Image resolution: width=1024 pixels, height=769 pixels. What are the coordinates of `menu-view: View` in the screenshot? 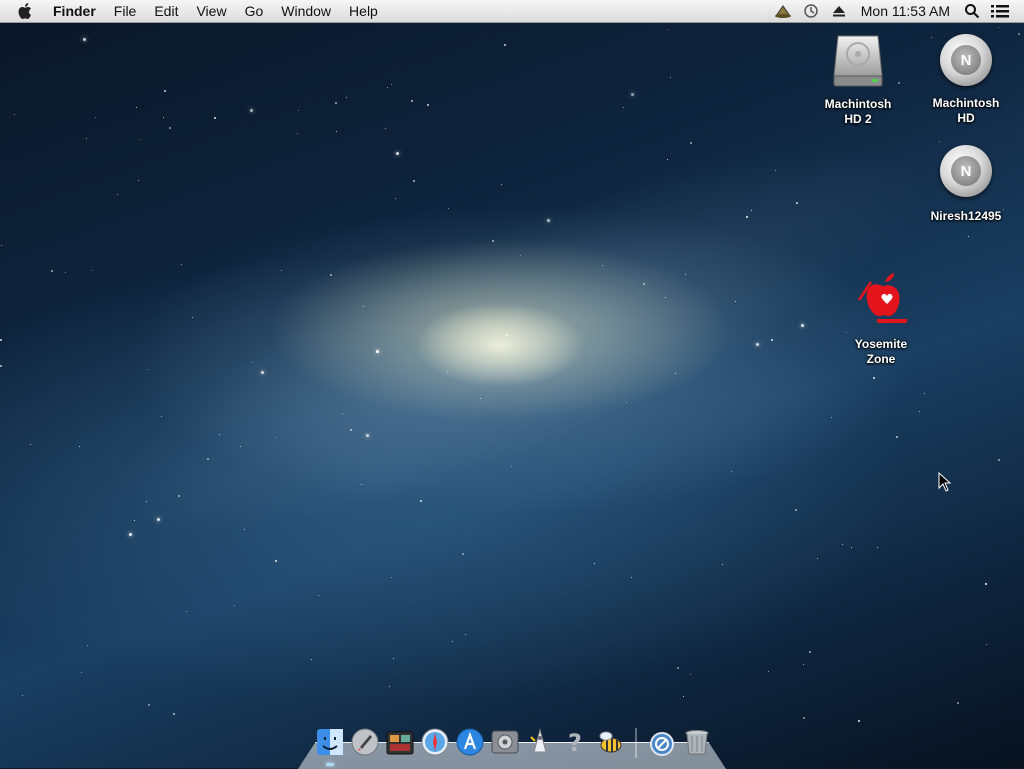 It's located at (211, 11).